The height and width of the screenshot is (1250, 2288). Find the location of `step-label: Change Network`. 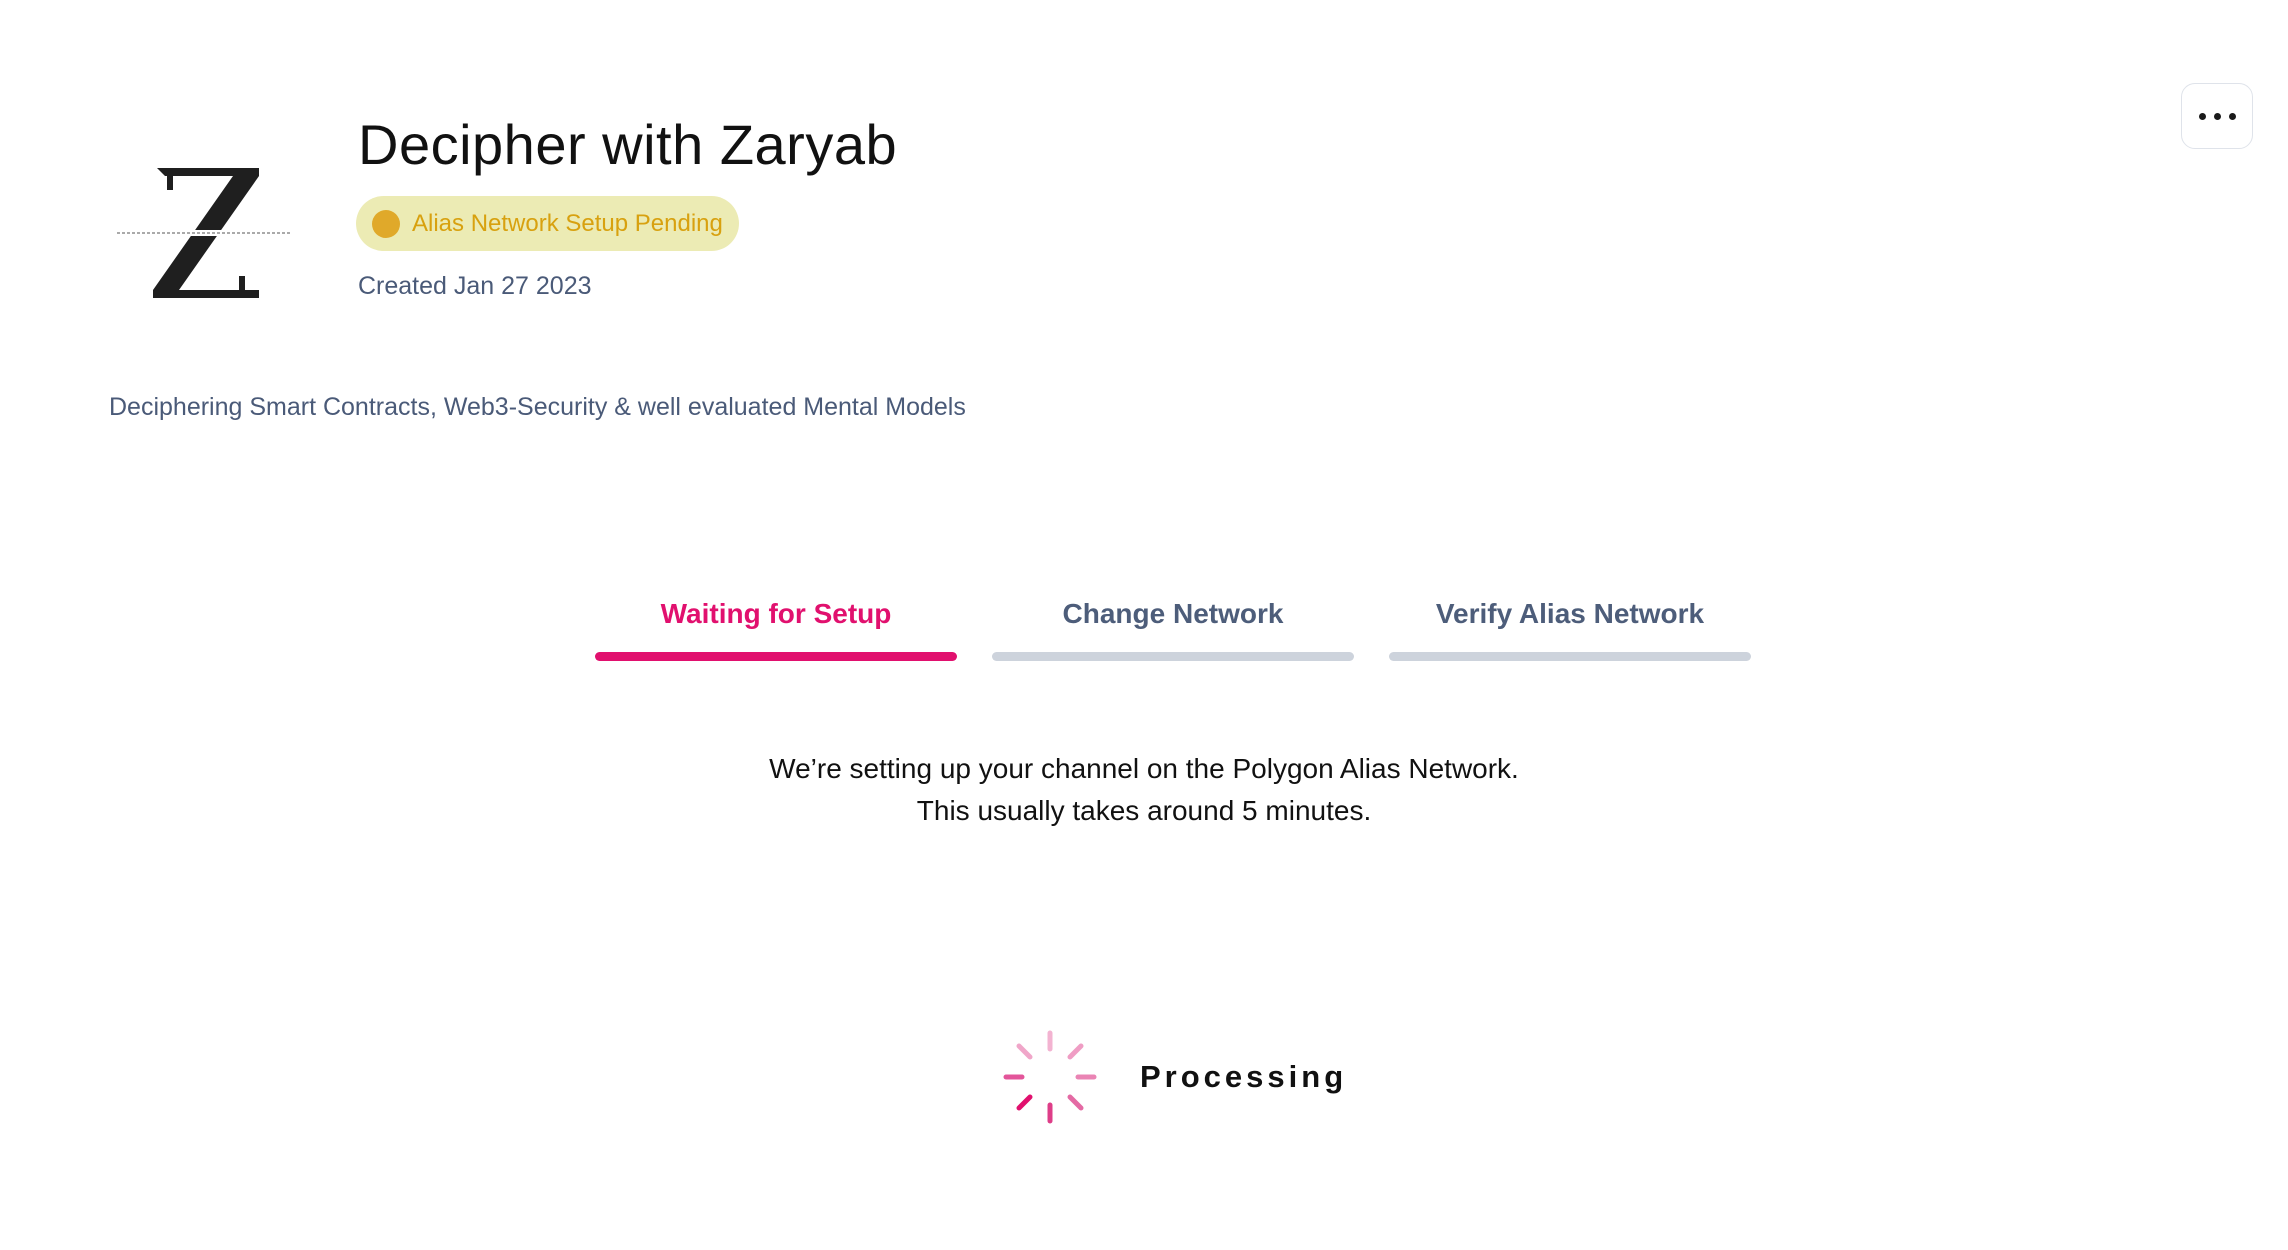

step-label: Change Network is located at coordinates (1173, 613).